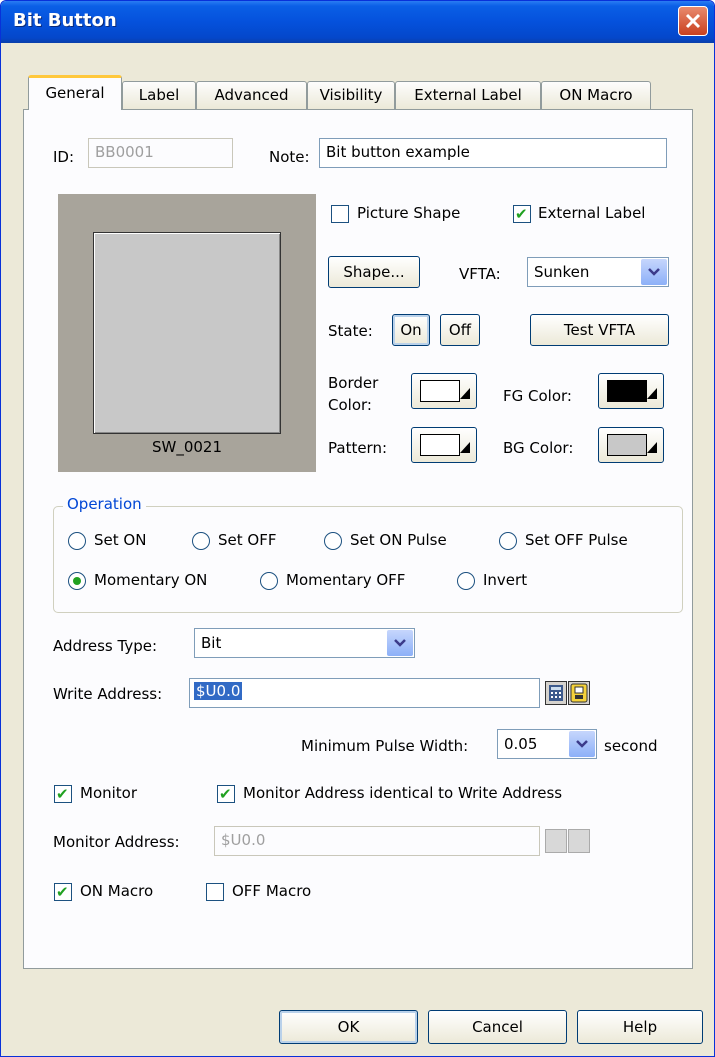  What do you see at coordinates (351, 95) in the screenshot?
I see `tab-visibility: Visibility` at bounding box center [351, 95].